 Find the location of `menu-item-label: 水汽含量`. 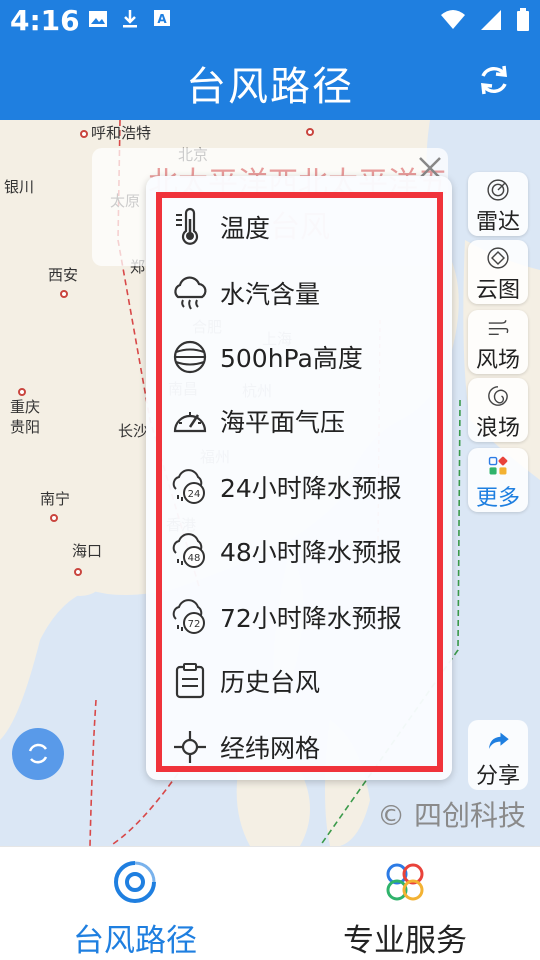

menu-item-label: 水汽含量 is located at coordinates (270, 294).